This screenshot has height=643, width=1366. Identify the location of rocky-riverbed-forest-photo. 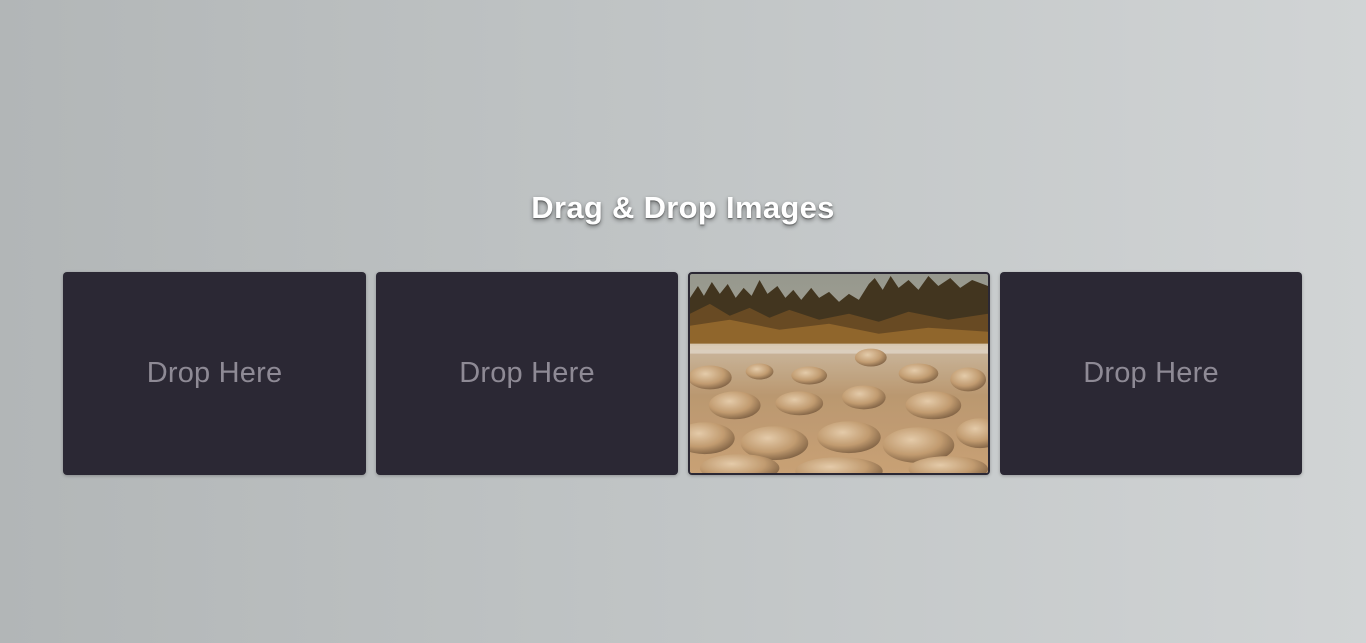
(839, 373).